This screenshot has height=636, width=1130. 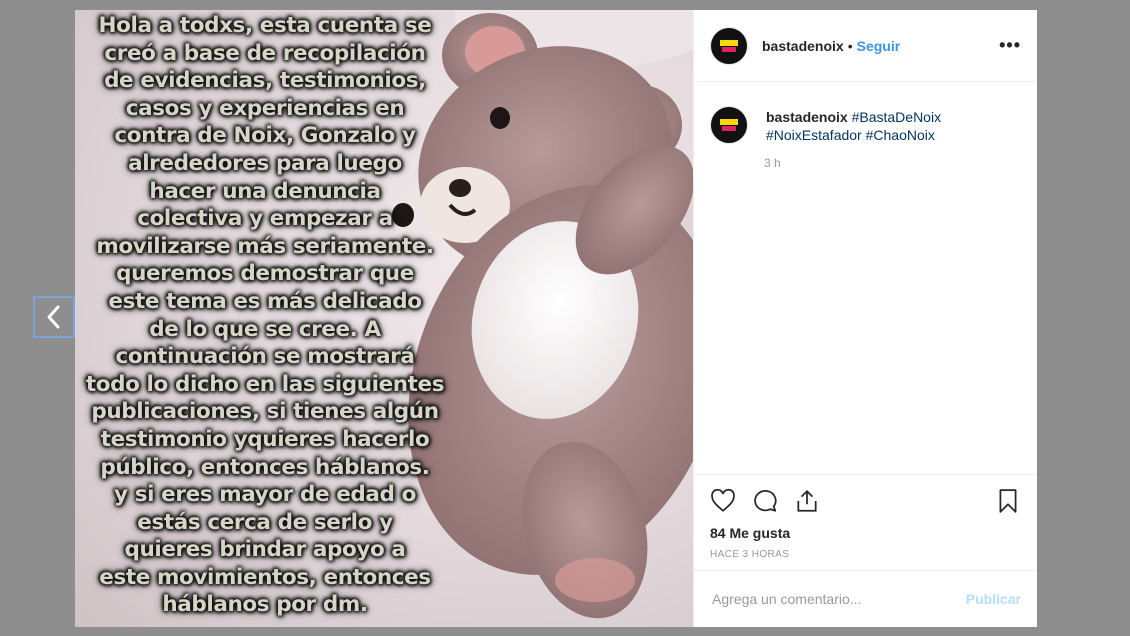 I want to click on image-text-line: hacer una denuncia, so click(x=265, y=191).